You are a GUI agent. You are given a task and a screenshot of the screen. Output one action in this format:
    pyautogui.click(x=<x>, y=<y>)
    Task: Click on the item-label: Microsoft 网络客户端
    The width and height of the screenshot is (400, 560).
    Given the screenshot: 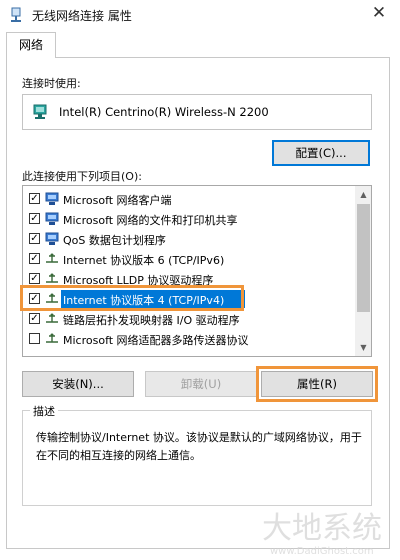 What is the action you would take?
    pyautogui.click(x=117, y=200)
    